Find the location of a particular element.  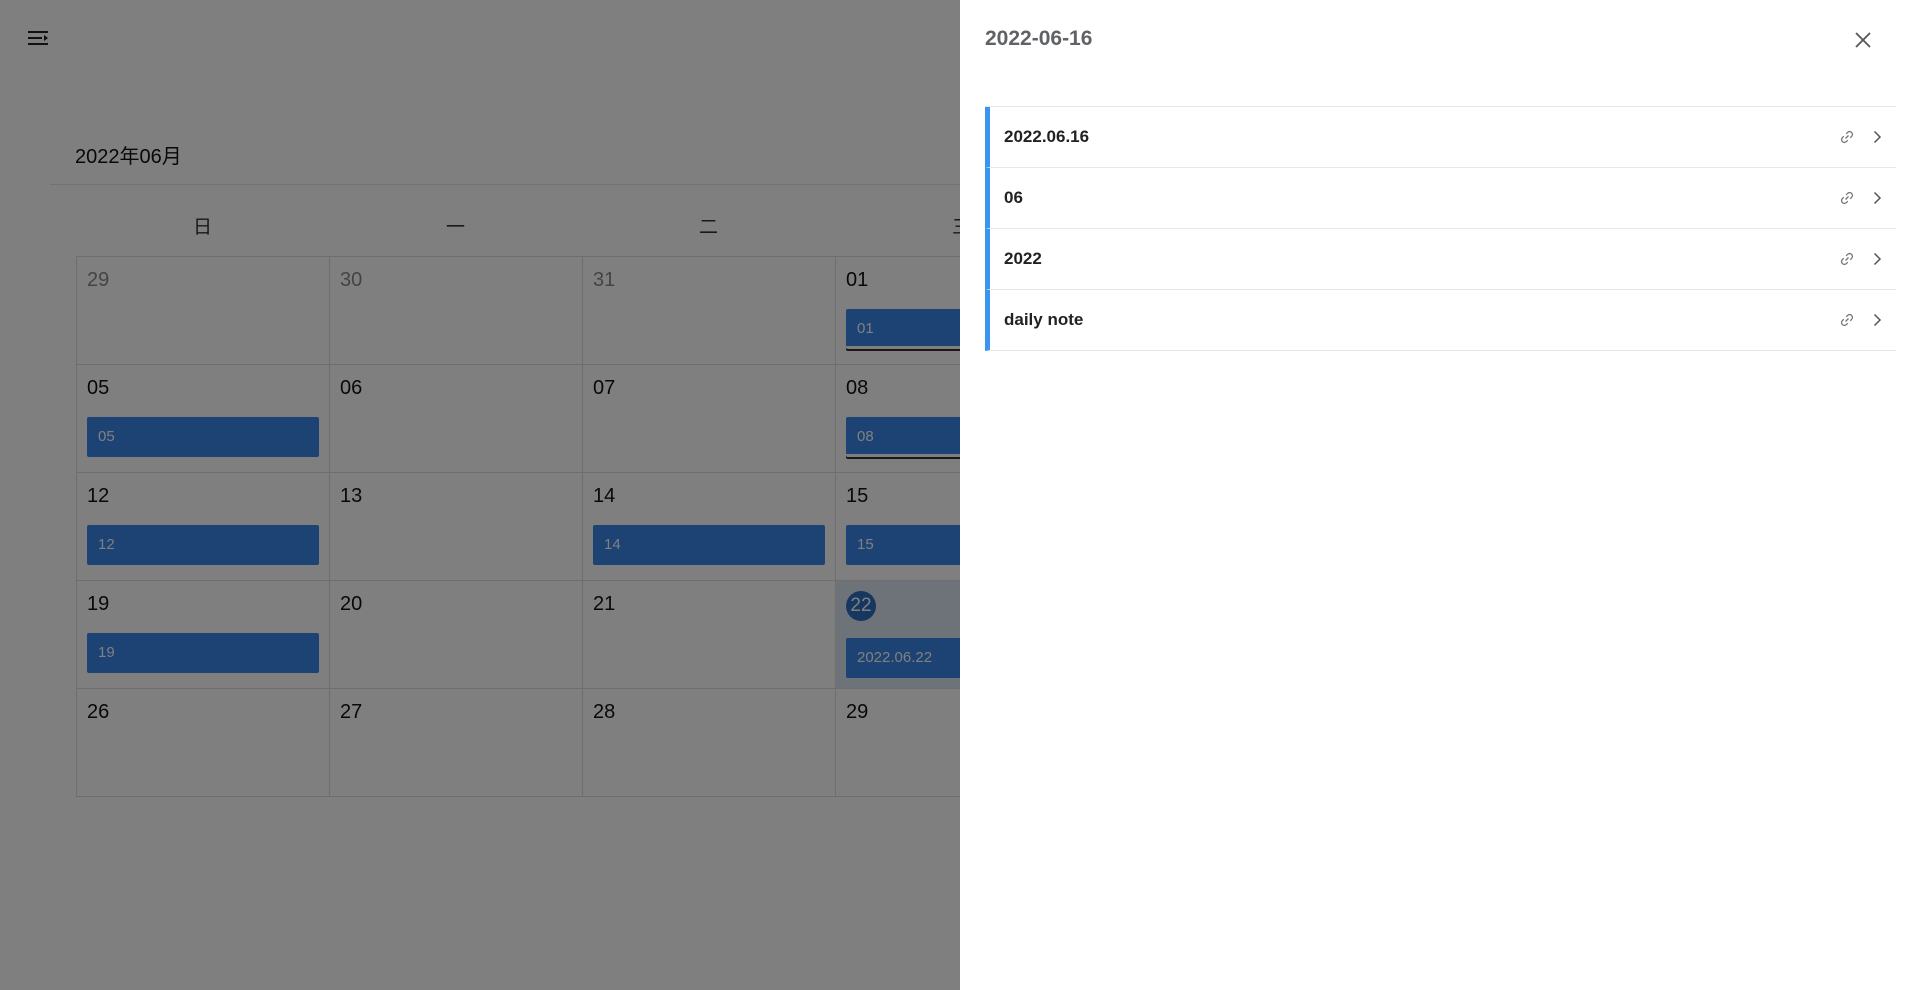

close-icon is located at coordinates (1863, 40).